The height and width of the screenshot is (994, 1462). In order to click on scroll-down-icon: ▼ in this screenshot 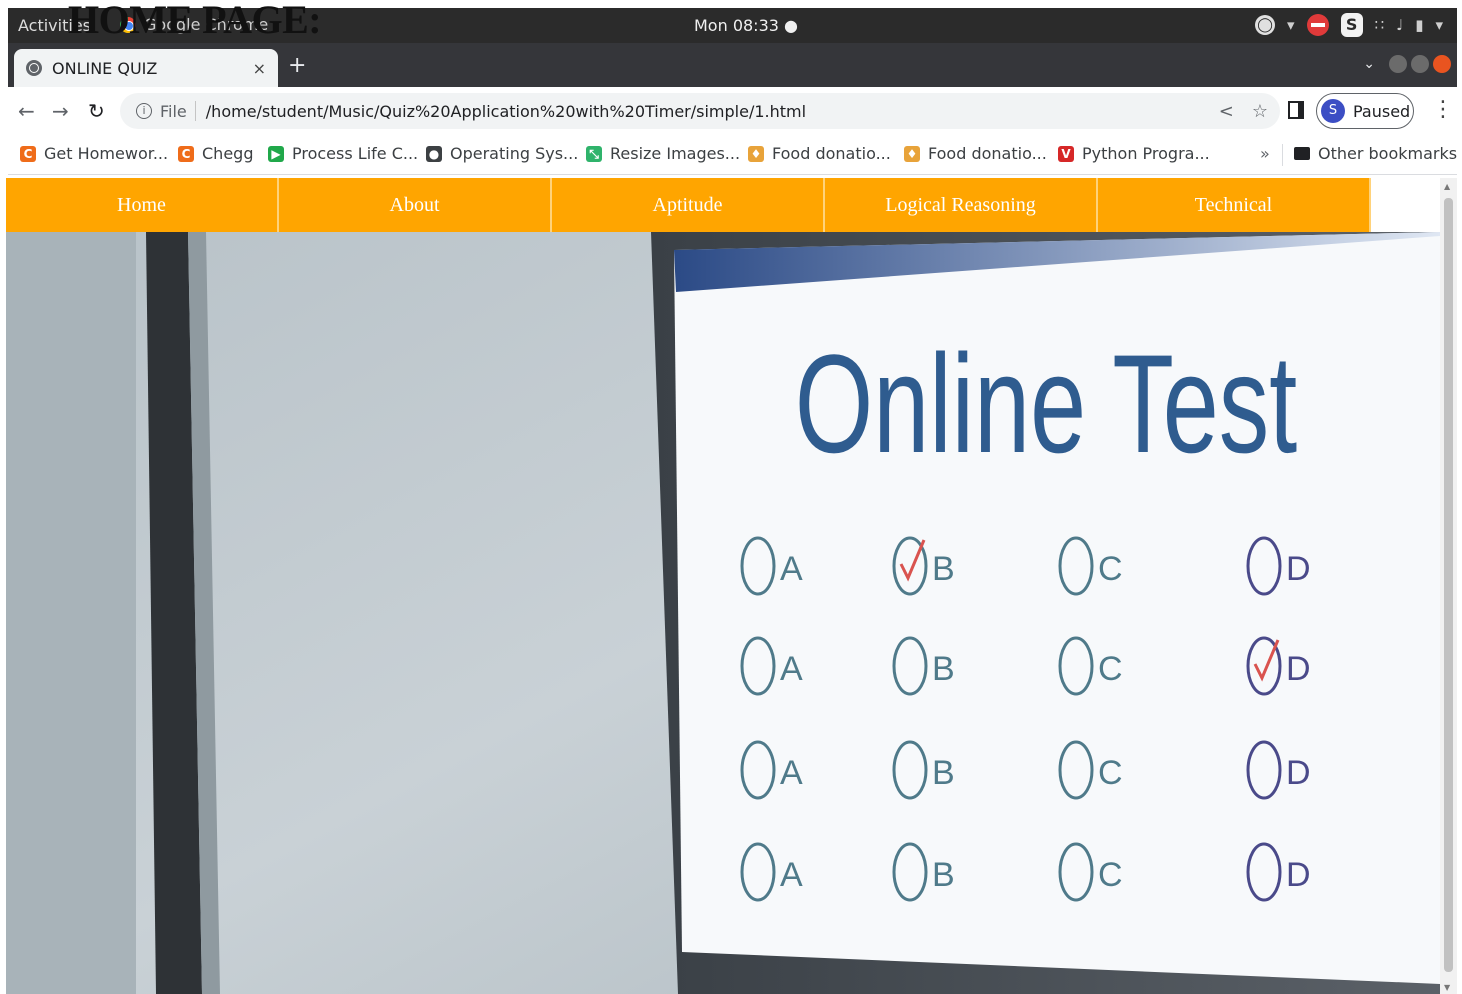, I will do `click(1447, 987)`.